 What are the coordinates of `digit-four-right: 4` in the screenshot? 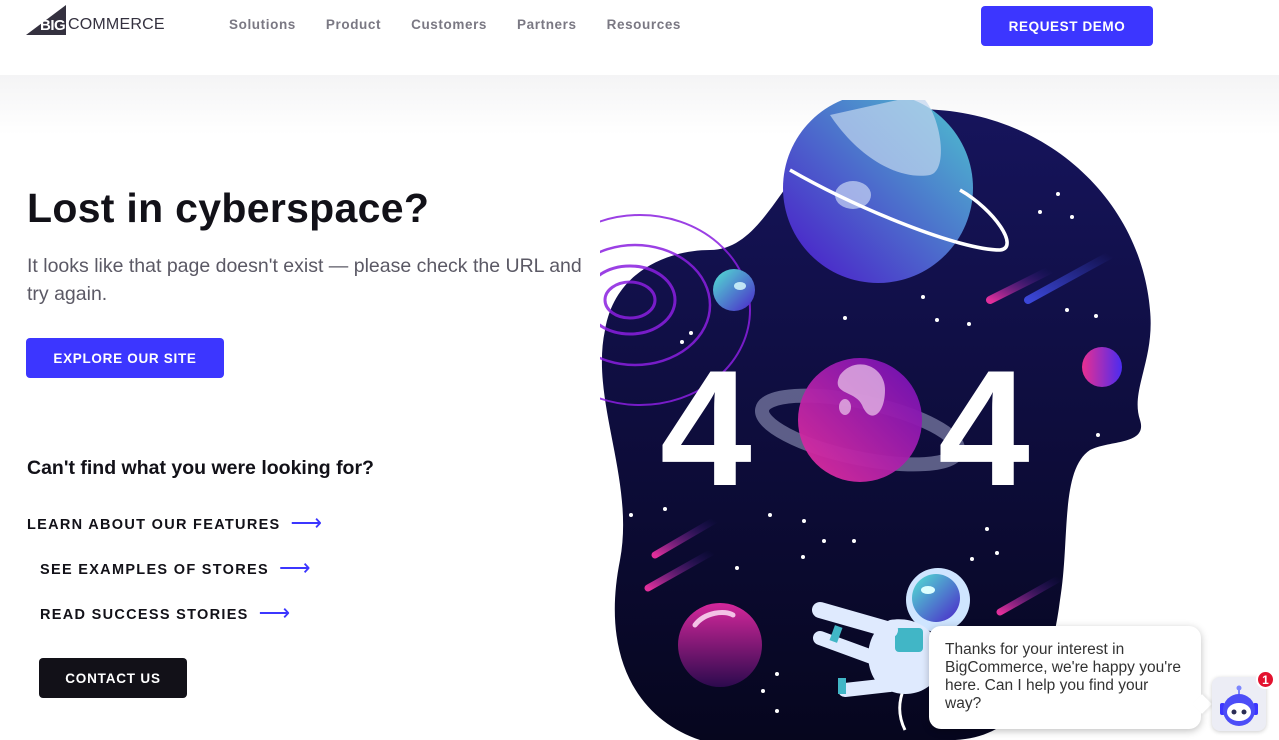 It's located at (984, 428).